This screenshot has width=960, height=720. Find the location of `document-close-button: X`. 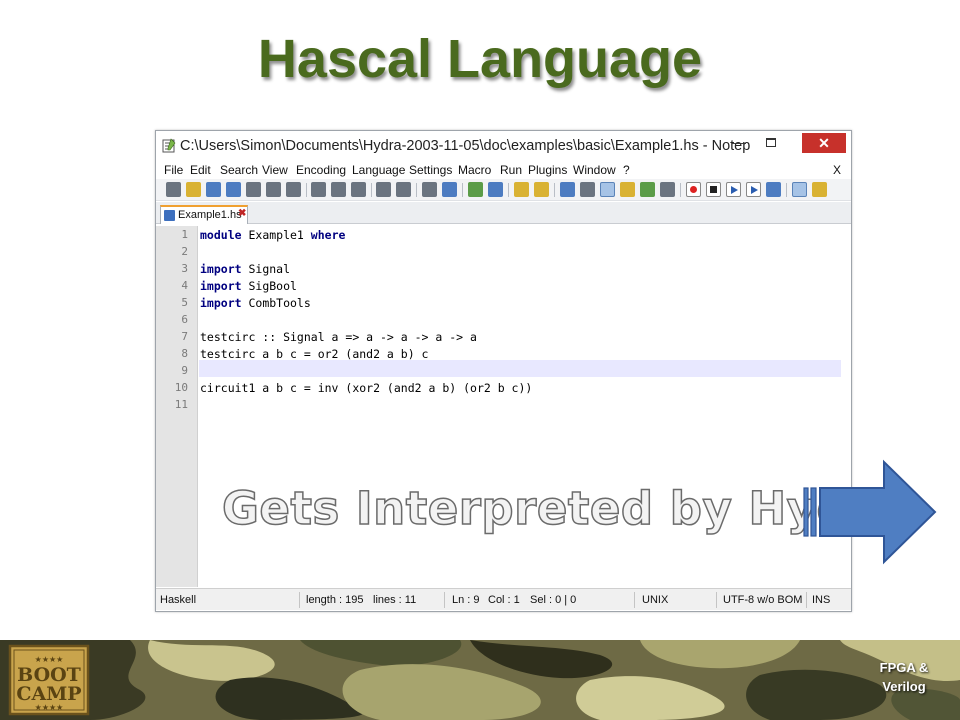

document-close-button: X is located at coordinates (837, 170).